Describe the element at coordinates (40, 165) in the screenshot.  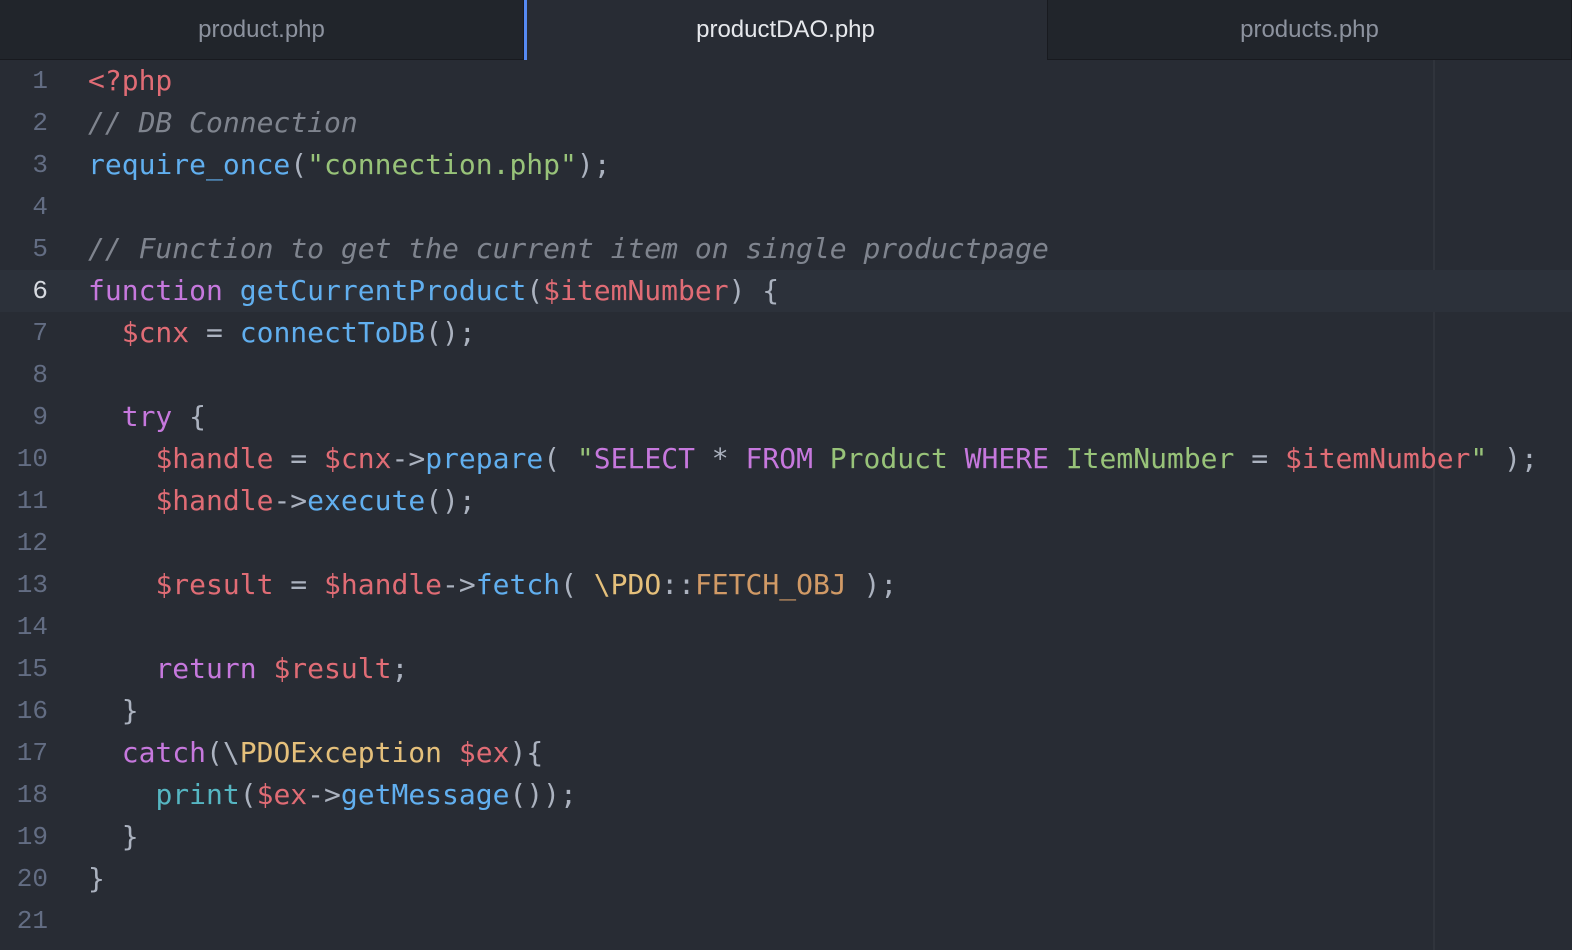
I see `line-number: 3` at that location.